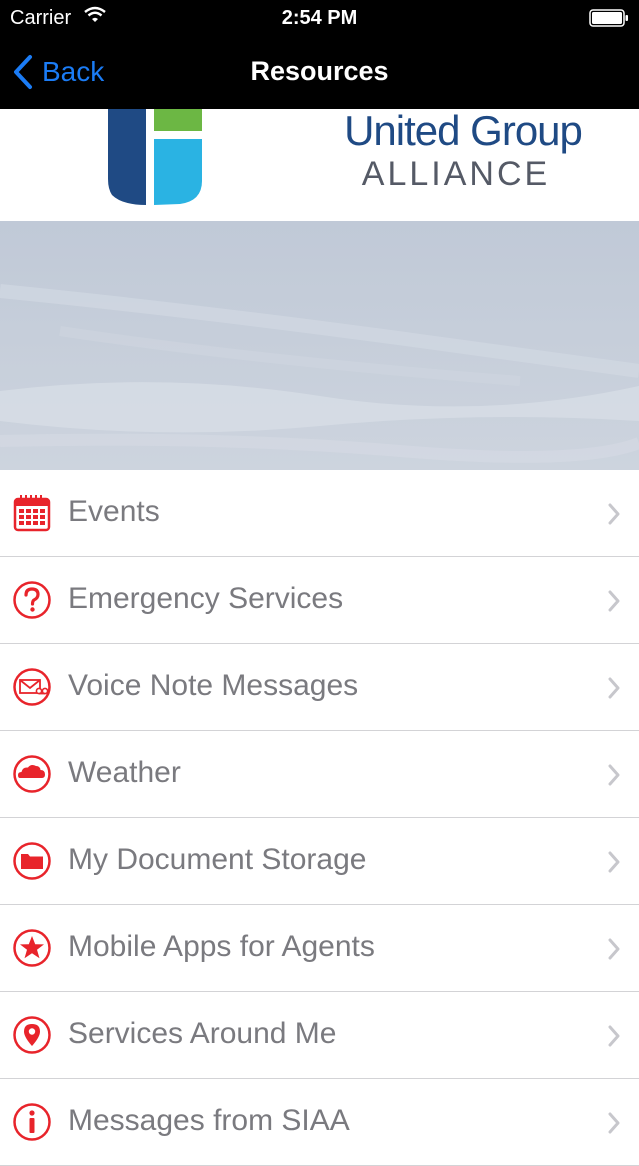 This screenshot has width=639, height=1166. Describe the element at coordinates (608, 18) in the screenshot. I see `battery-icon` at that location.